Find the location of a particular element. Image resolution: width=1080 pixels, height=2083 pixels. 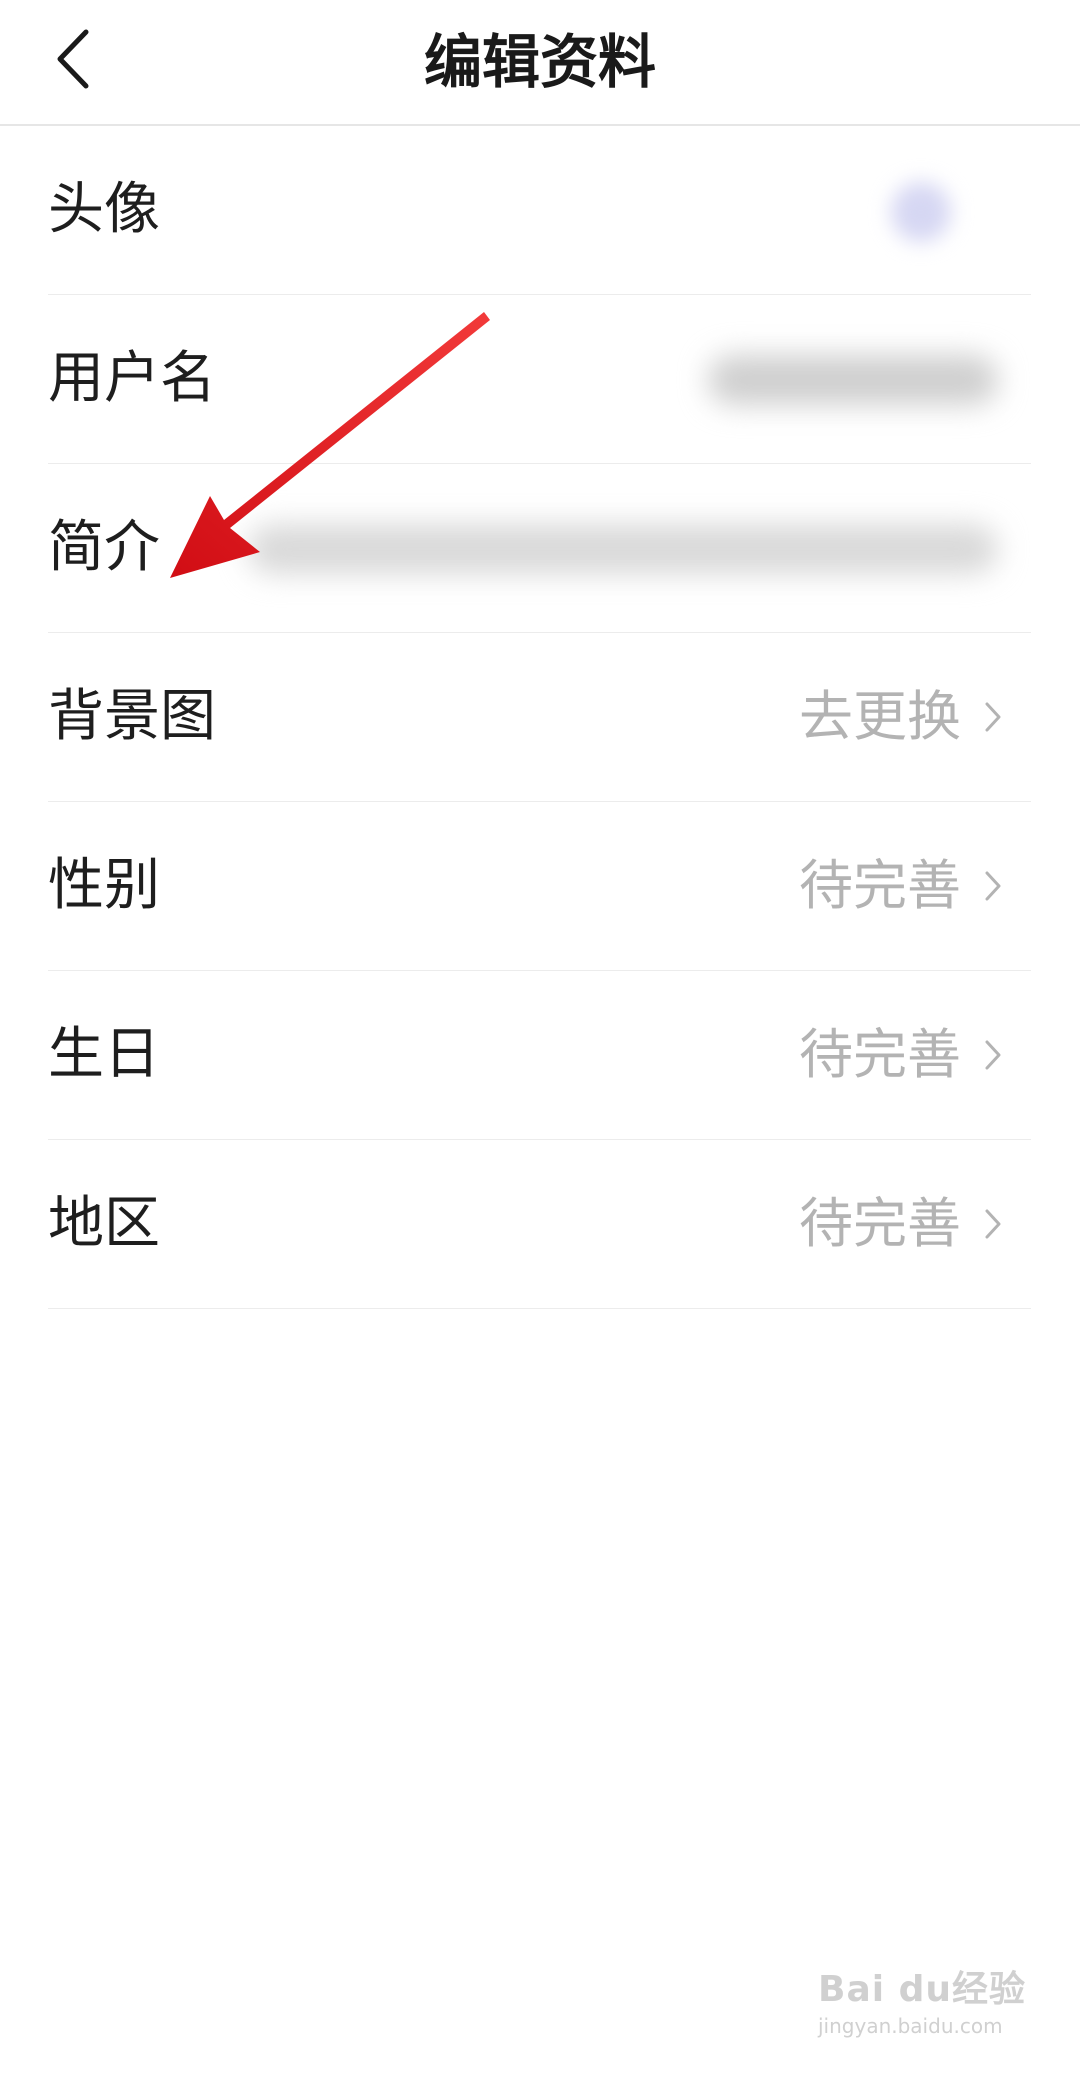

row-region: 地区 待完善 is located at coordinates (539, 1224).